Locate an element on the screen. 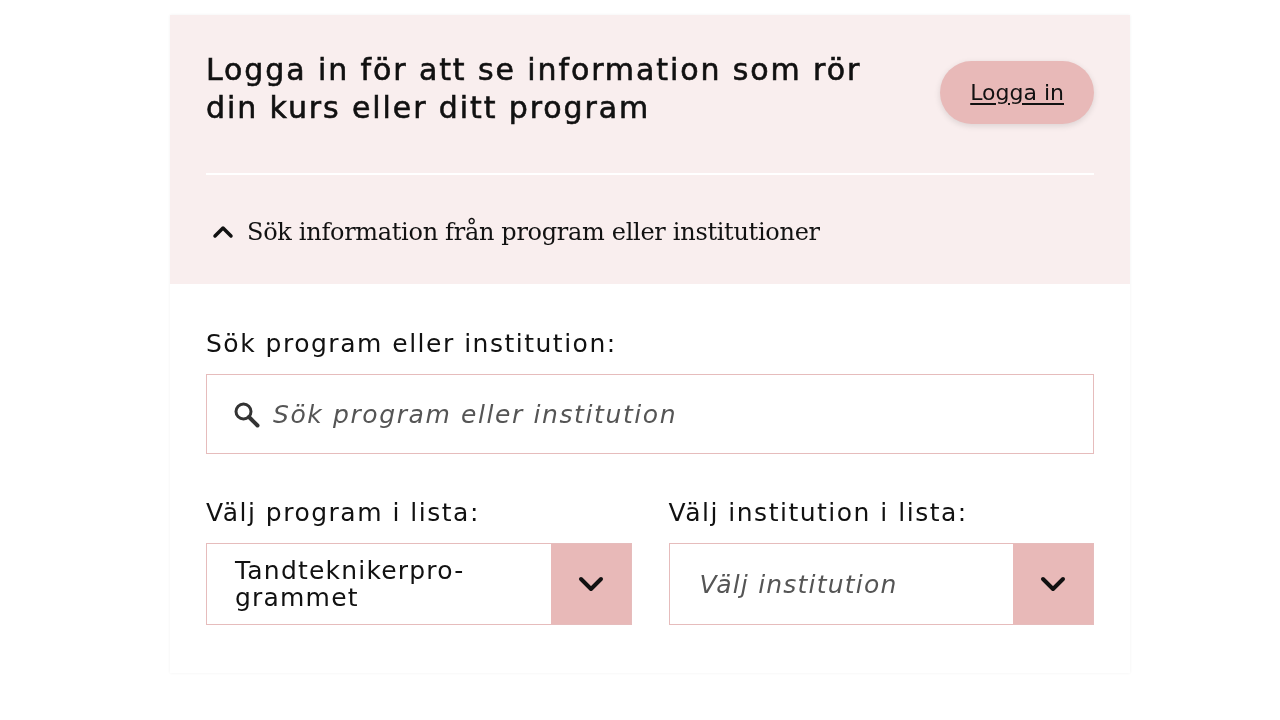  login-button: Logga in is located at coordinates (1017, 92).